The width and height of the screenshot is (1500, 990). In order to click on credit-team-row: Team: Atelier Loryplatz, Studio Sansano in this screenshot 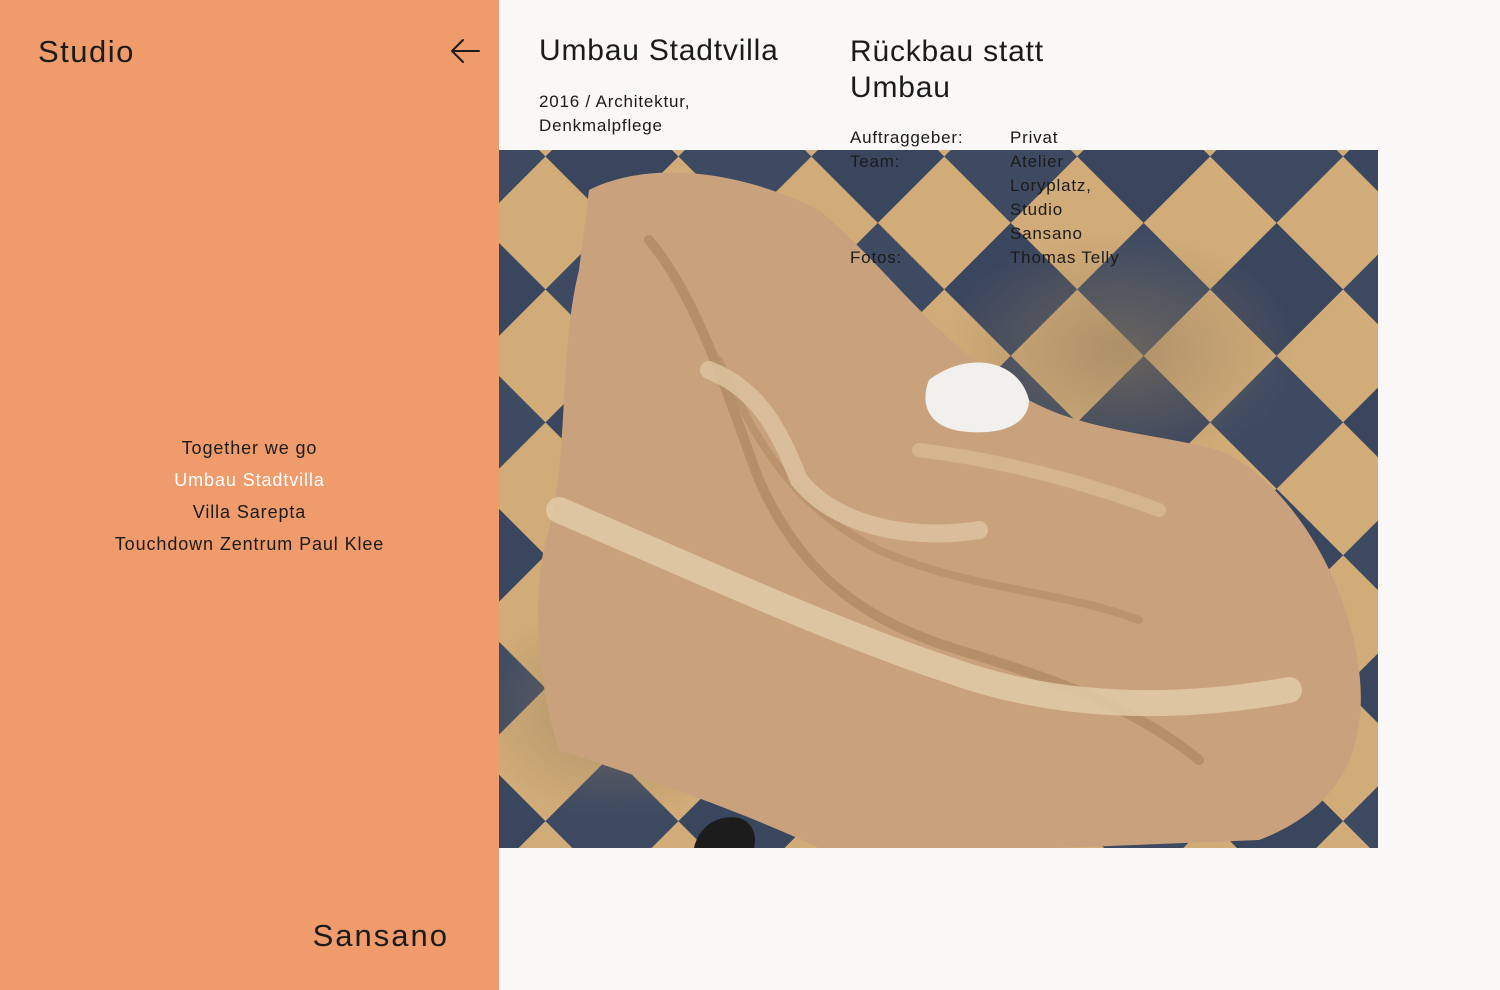, I will do `click(990, 198)`.